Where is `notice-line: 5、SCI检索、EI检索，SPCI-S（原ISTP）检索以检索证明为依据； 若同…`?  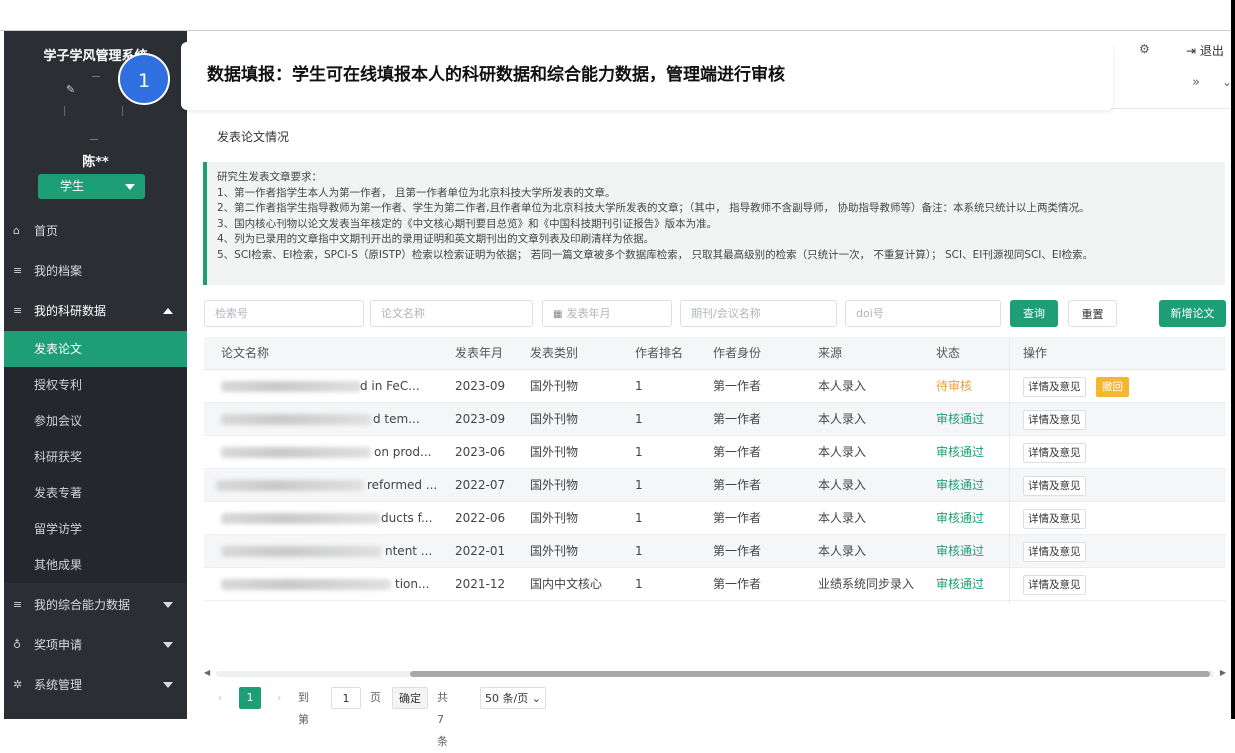
notice-line: 5、SCI检索、EI检索，SPCI-S（原ISTP）检索以检索证明为依据； 若同… is located at coordinates (655, 254).